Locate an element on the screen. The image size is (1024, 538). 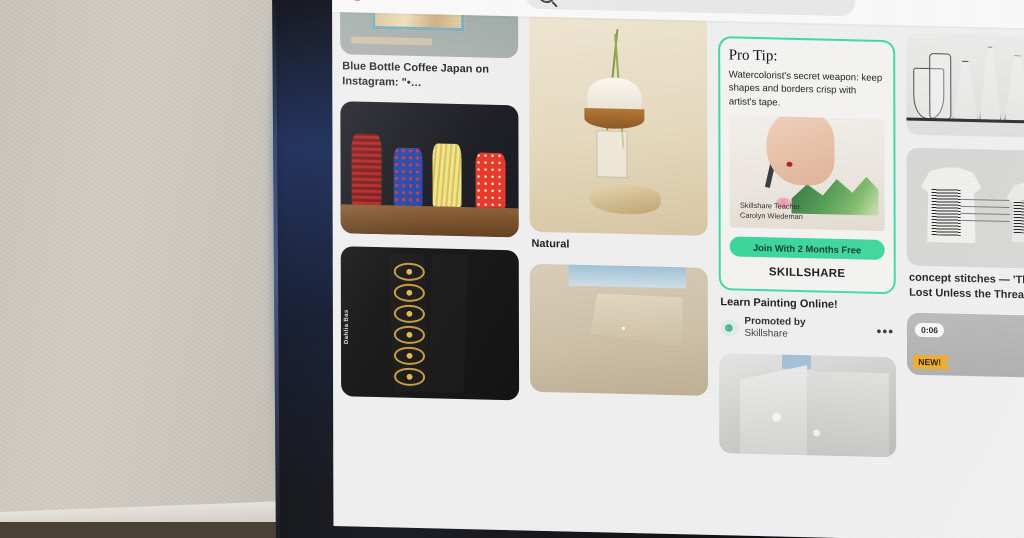
pin-image-pants: Dahlia Bas is located at coordinates (429, 323).